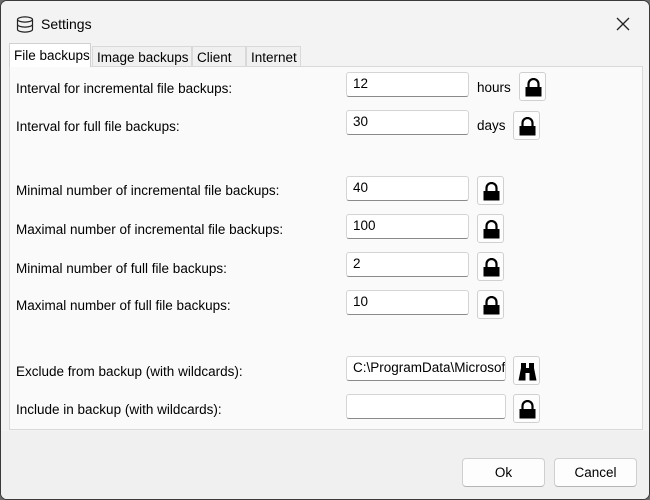  I want to click on include-input, so click(426, 406).